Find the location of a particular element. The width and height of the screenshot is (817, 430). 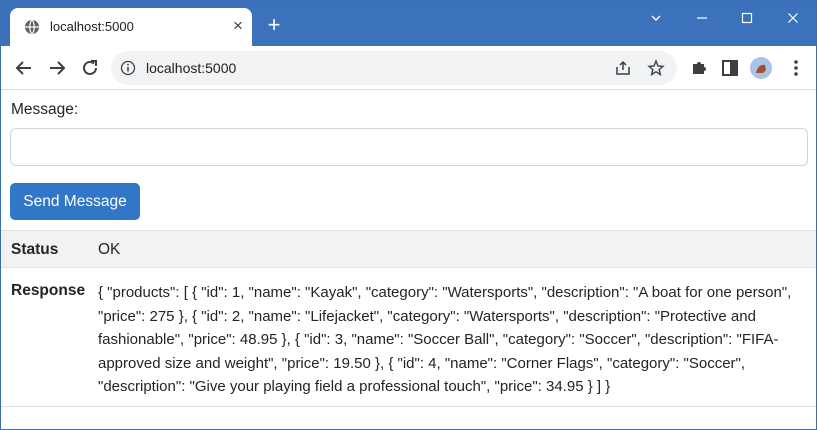

browser-toolbar: localhost:5000 is located at coordinates (408, 68).